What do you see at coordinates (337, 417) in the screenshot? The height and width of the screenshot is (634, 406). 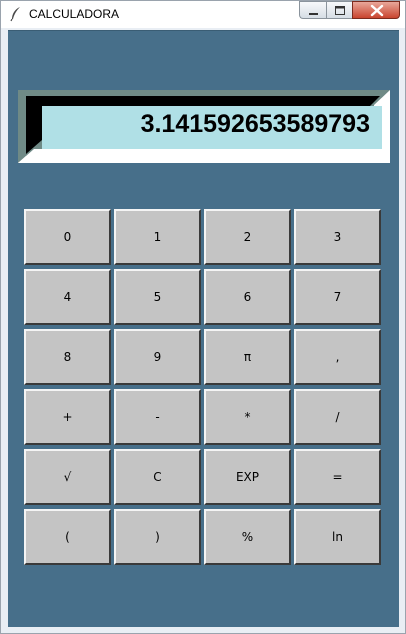 I see `key-divide: /` at bounding box center [337, 417].